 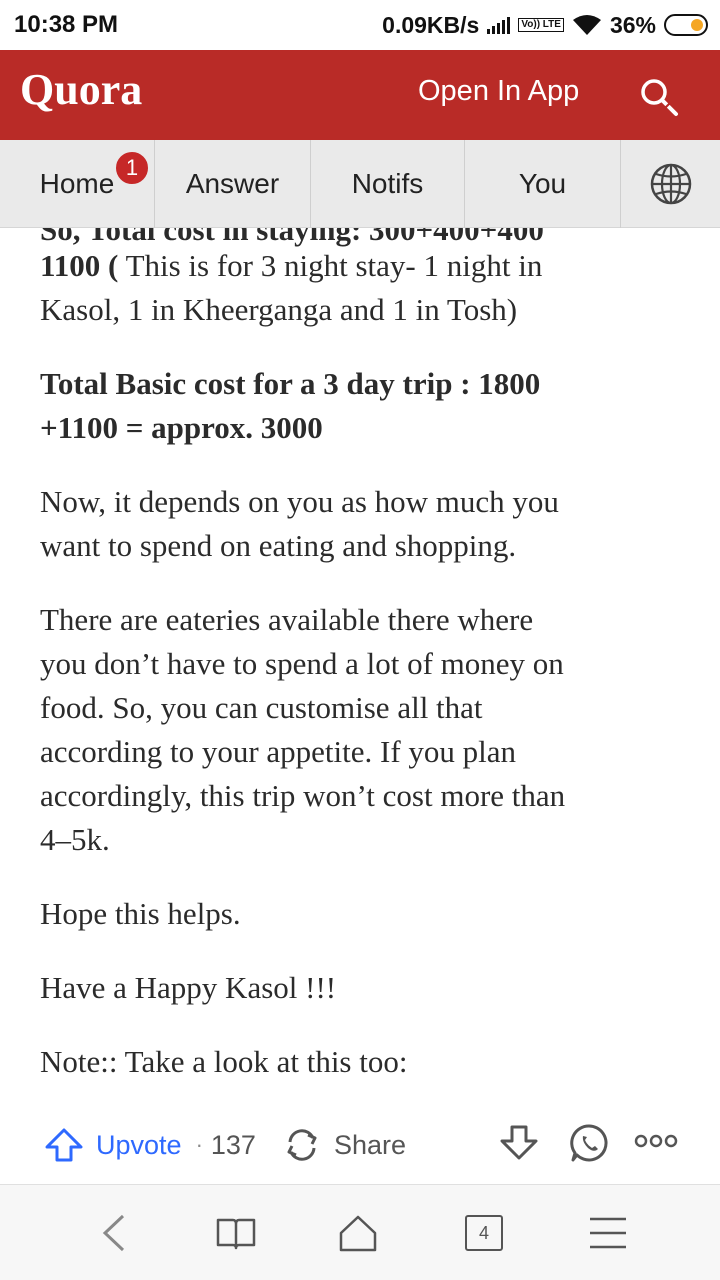 What do you see at coordinates (139, 1144) in the screenshot?
I see `upvote-label: Upvote` at bounding box center [139, 1144].